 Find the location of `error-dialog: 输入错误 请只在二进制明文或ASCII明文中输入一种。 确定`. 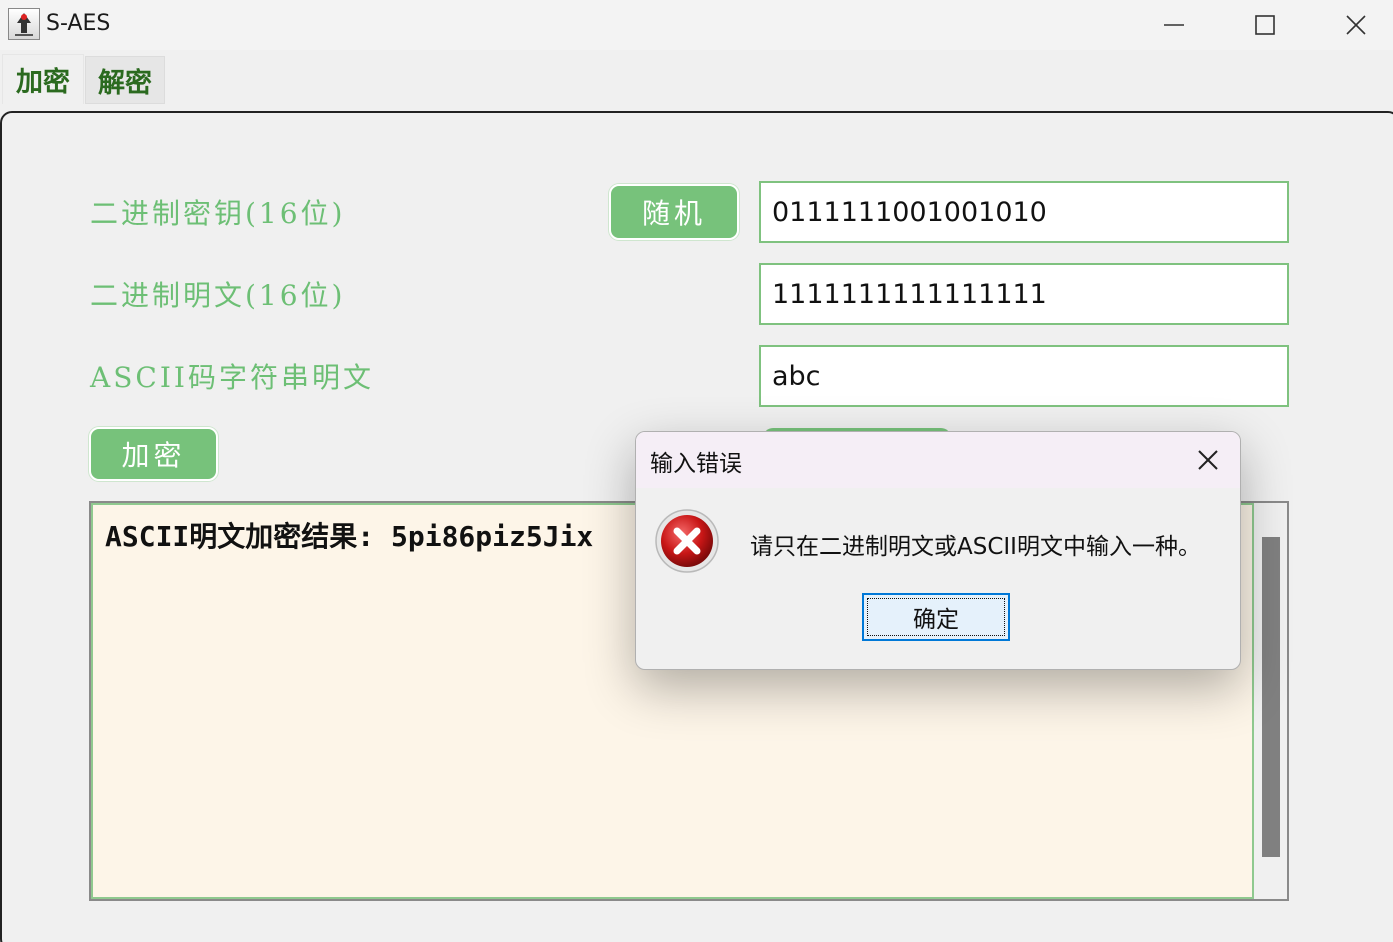

error-dialog: 输入错误 请只在二进制明文或ASCII明文中输入一种。 确定 is located at coordinates (938, 550).